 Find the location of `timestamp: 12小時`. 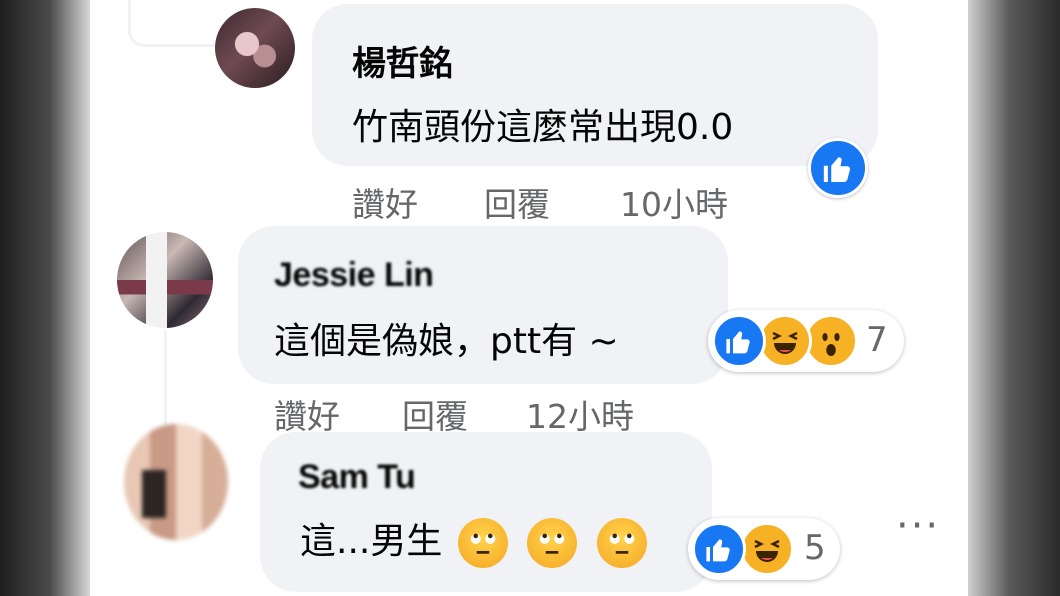

timestamp: 12小時 is located at coordinates (580, 414).